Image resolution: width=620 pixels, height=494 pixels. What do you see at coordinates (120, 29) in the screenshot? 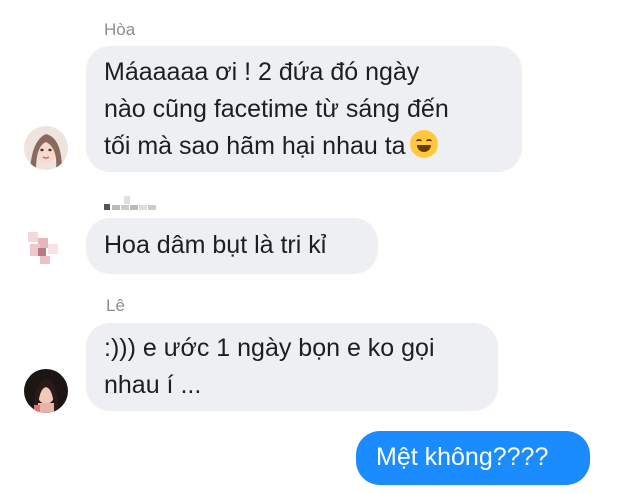
I see `sender-name: Hòa` at bounding box center [120, 29].